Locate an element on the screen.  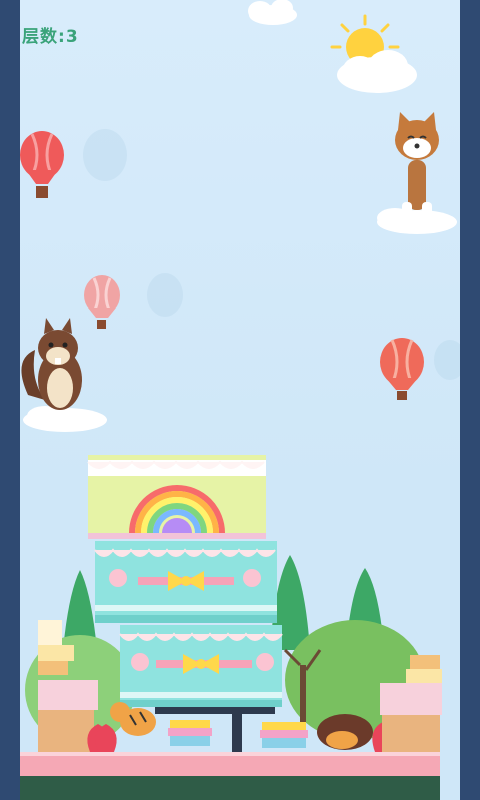
floor-count-label: 层数 is located at coordinates (40, 37).